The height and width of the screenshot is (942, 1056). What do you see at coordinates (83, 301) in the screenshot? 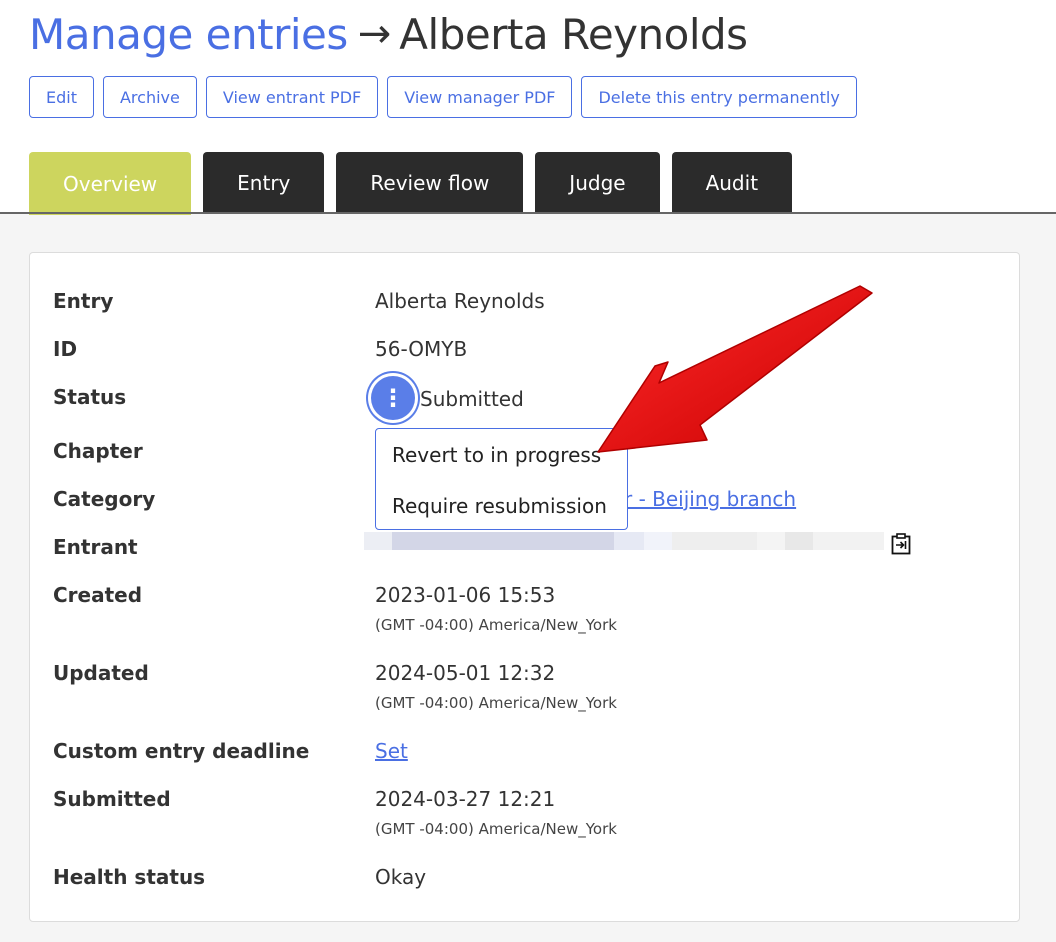
I see `field-label: Entry` at bounding box center [83, 301].